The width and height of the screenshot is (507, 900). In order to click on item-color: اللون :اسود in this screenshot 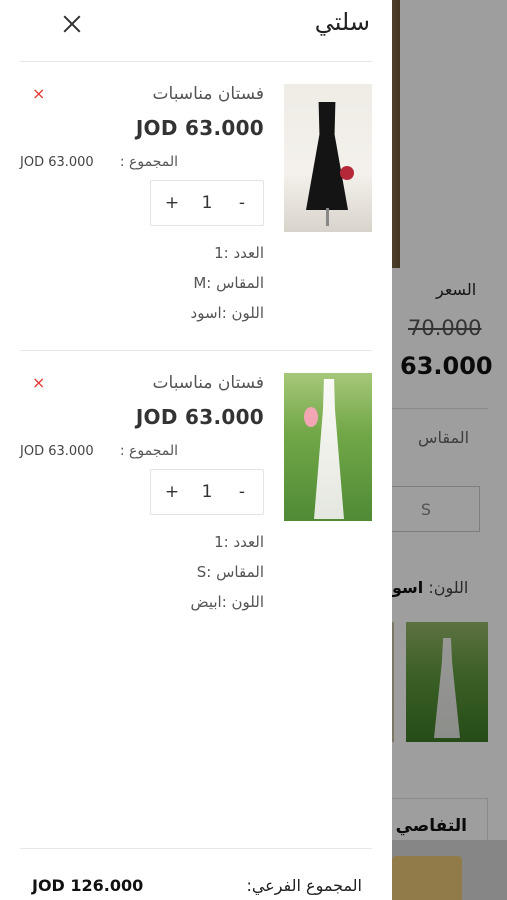, I will do `click(227, 313)`.